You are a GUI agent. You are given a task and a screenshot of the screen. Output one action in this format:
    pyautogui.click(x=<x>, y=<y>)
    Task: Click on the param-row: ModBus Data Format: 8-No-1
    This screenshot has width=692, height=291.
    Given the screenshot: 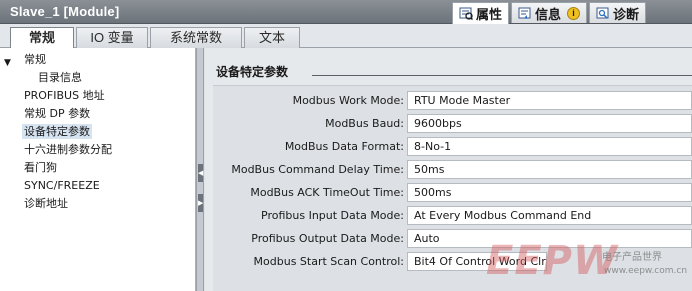 What is the action you would take?
    pyautogui.click(x=452, y=147)
    